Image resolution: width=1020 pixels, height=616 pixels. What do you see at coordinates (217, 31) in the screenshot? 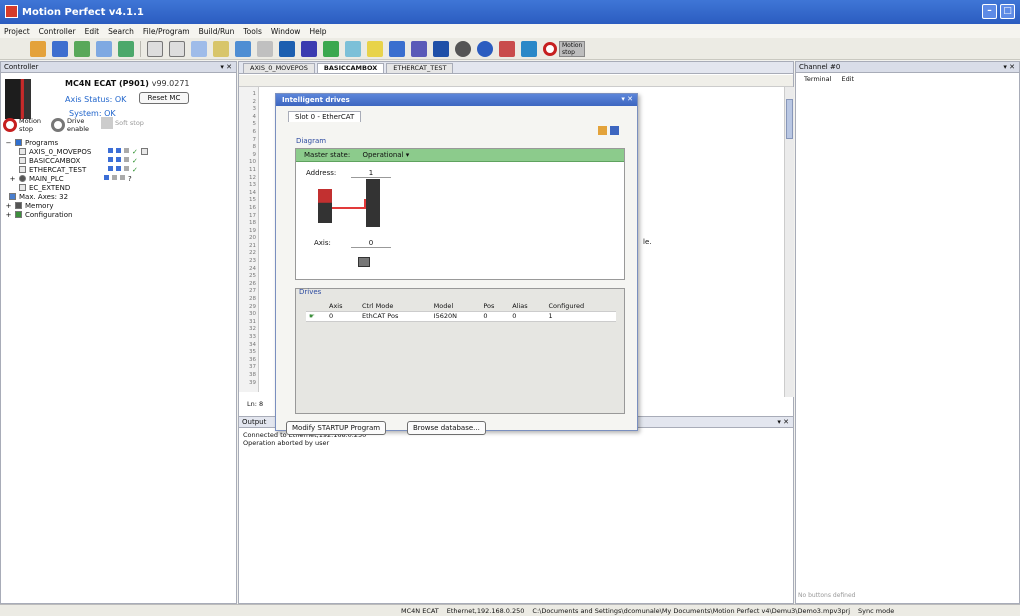
I see `menu-build-run: Build/Run` at bounding box center [217, 31].